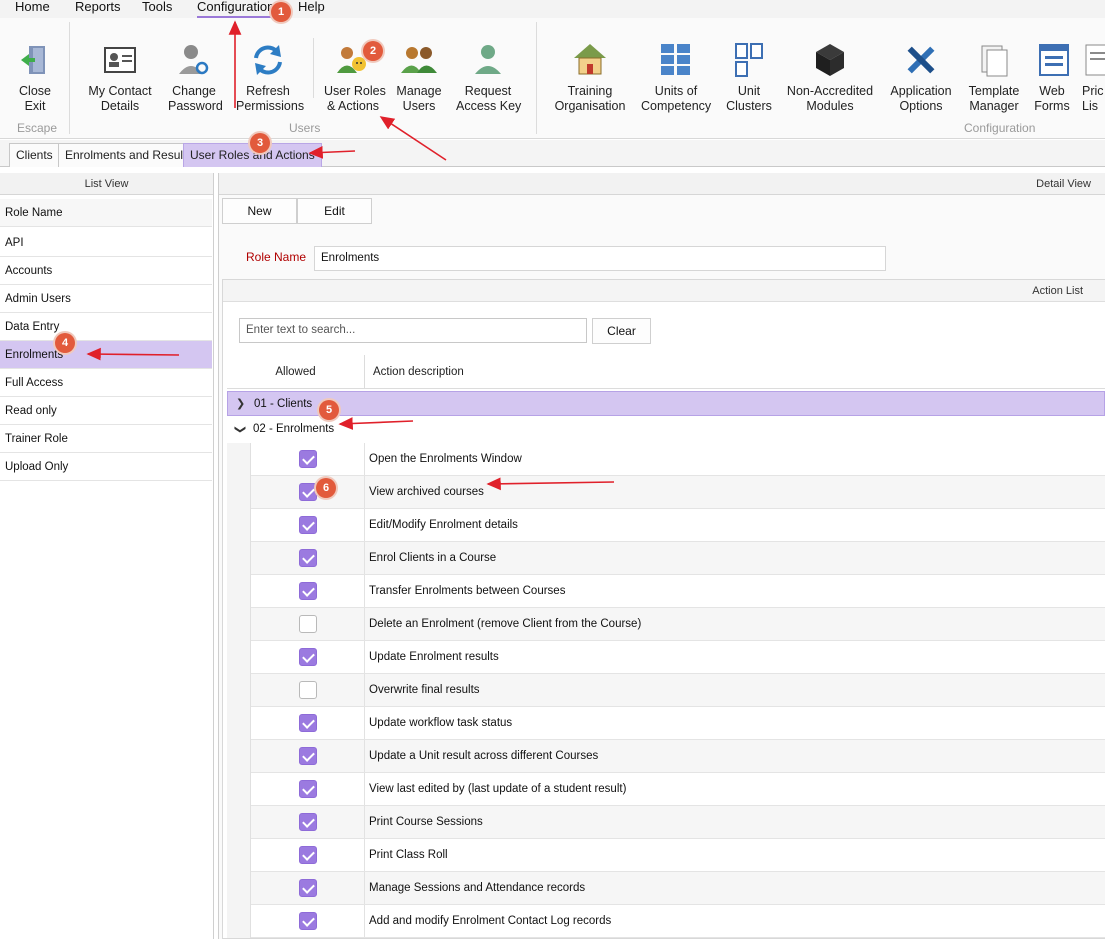  I want to click on ribbon-separator, so click(313, 68).